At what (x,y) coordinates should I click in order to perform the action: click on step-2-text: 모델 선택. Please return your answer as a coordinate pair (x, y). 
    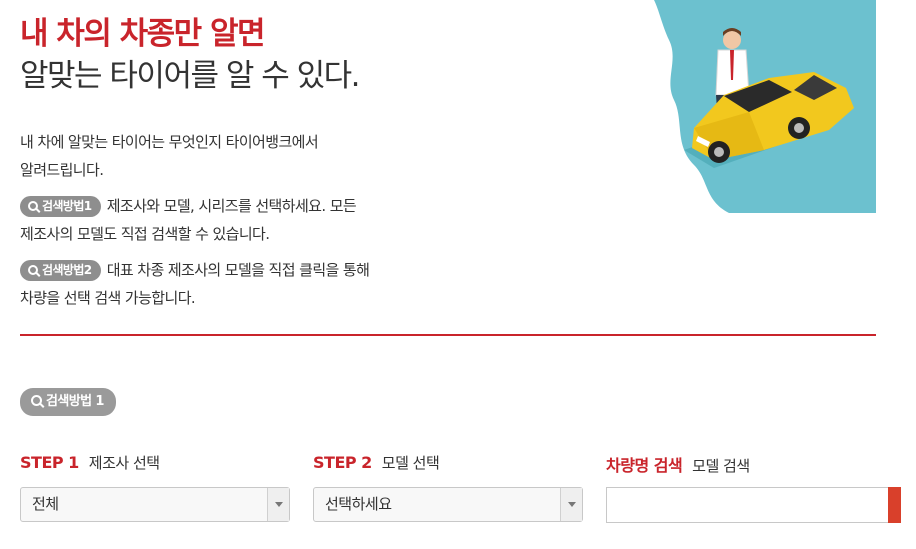
    Looking at the image, I should click on (410, 463).